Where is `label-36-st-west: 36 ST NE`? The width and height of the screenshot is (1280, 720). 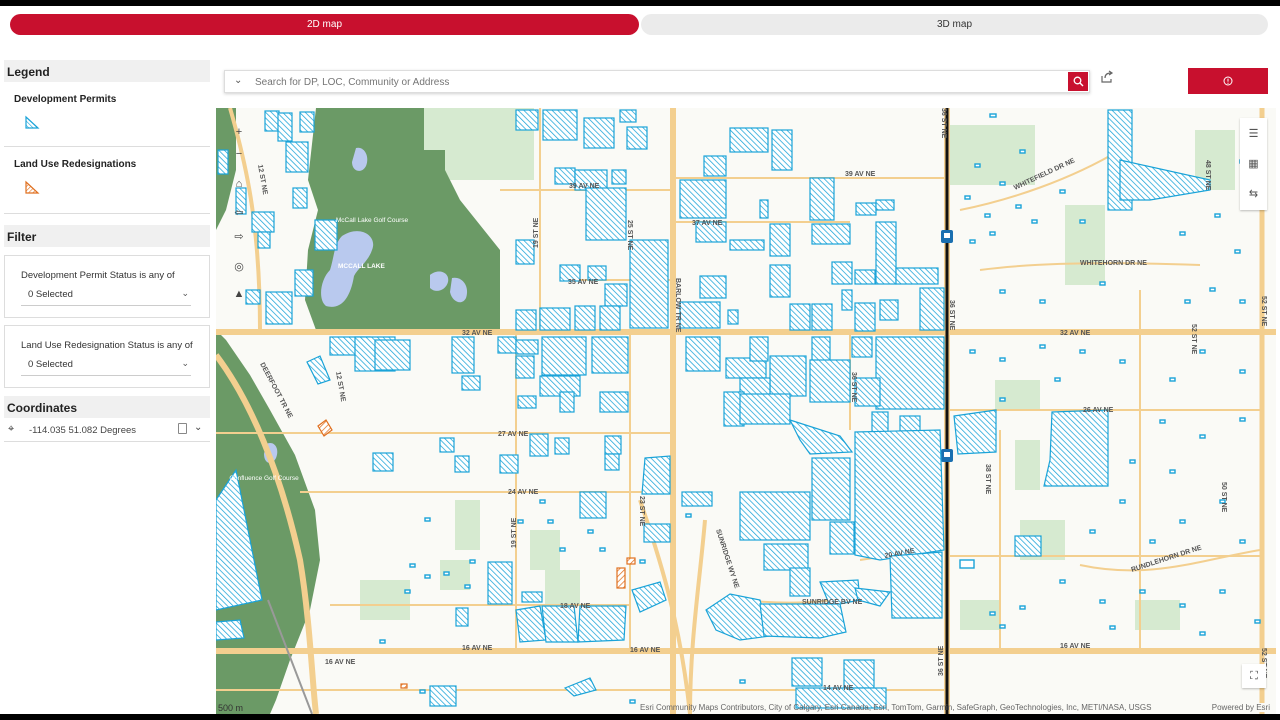
label-36-st-west: 36 ST NE is located at coordinates (853, 387).